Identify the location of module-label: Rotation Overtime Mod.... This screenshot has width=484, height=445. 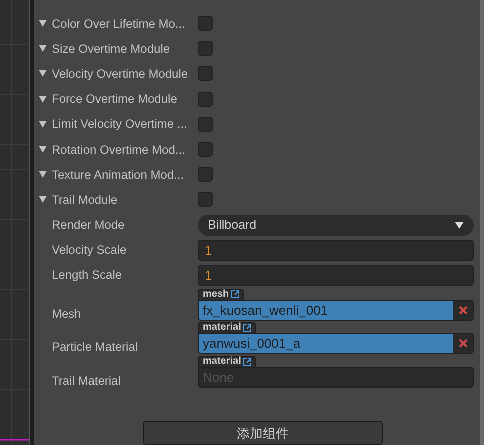
(119, 149).